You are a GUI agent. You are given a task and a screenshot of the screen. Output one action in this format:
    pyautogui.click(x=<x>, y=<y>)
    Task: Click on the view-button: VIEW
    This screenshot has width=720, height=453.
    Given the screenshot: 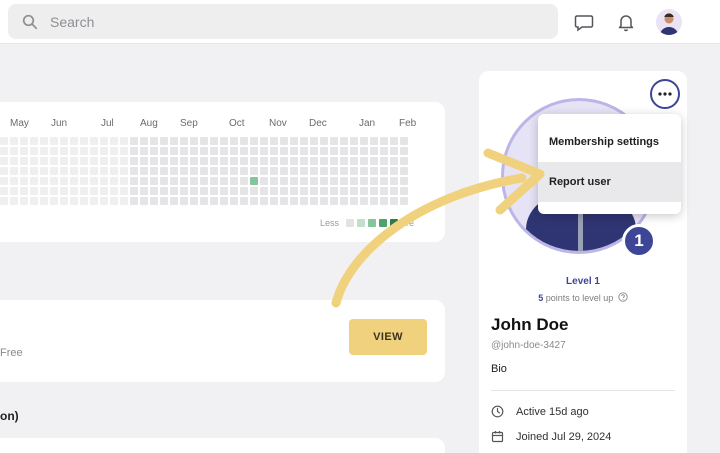 What is the action you would take?
    pyautogui.click(x=388, y=337)
    